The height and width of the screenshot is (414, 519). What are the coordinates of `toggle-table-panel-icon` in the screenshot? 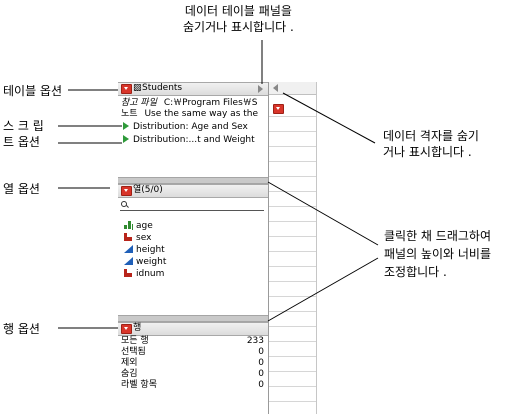 It's located at (260, 89).